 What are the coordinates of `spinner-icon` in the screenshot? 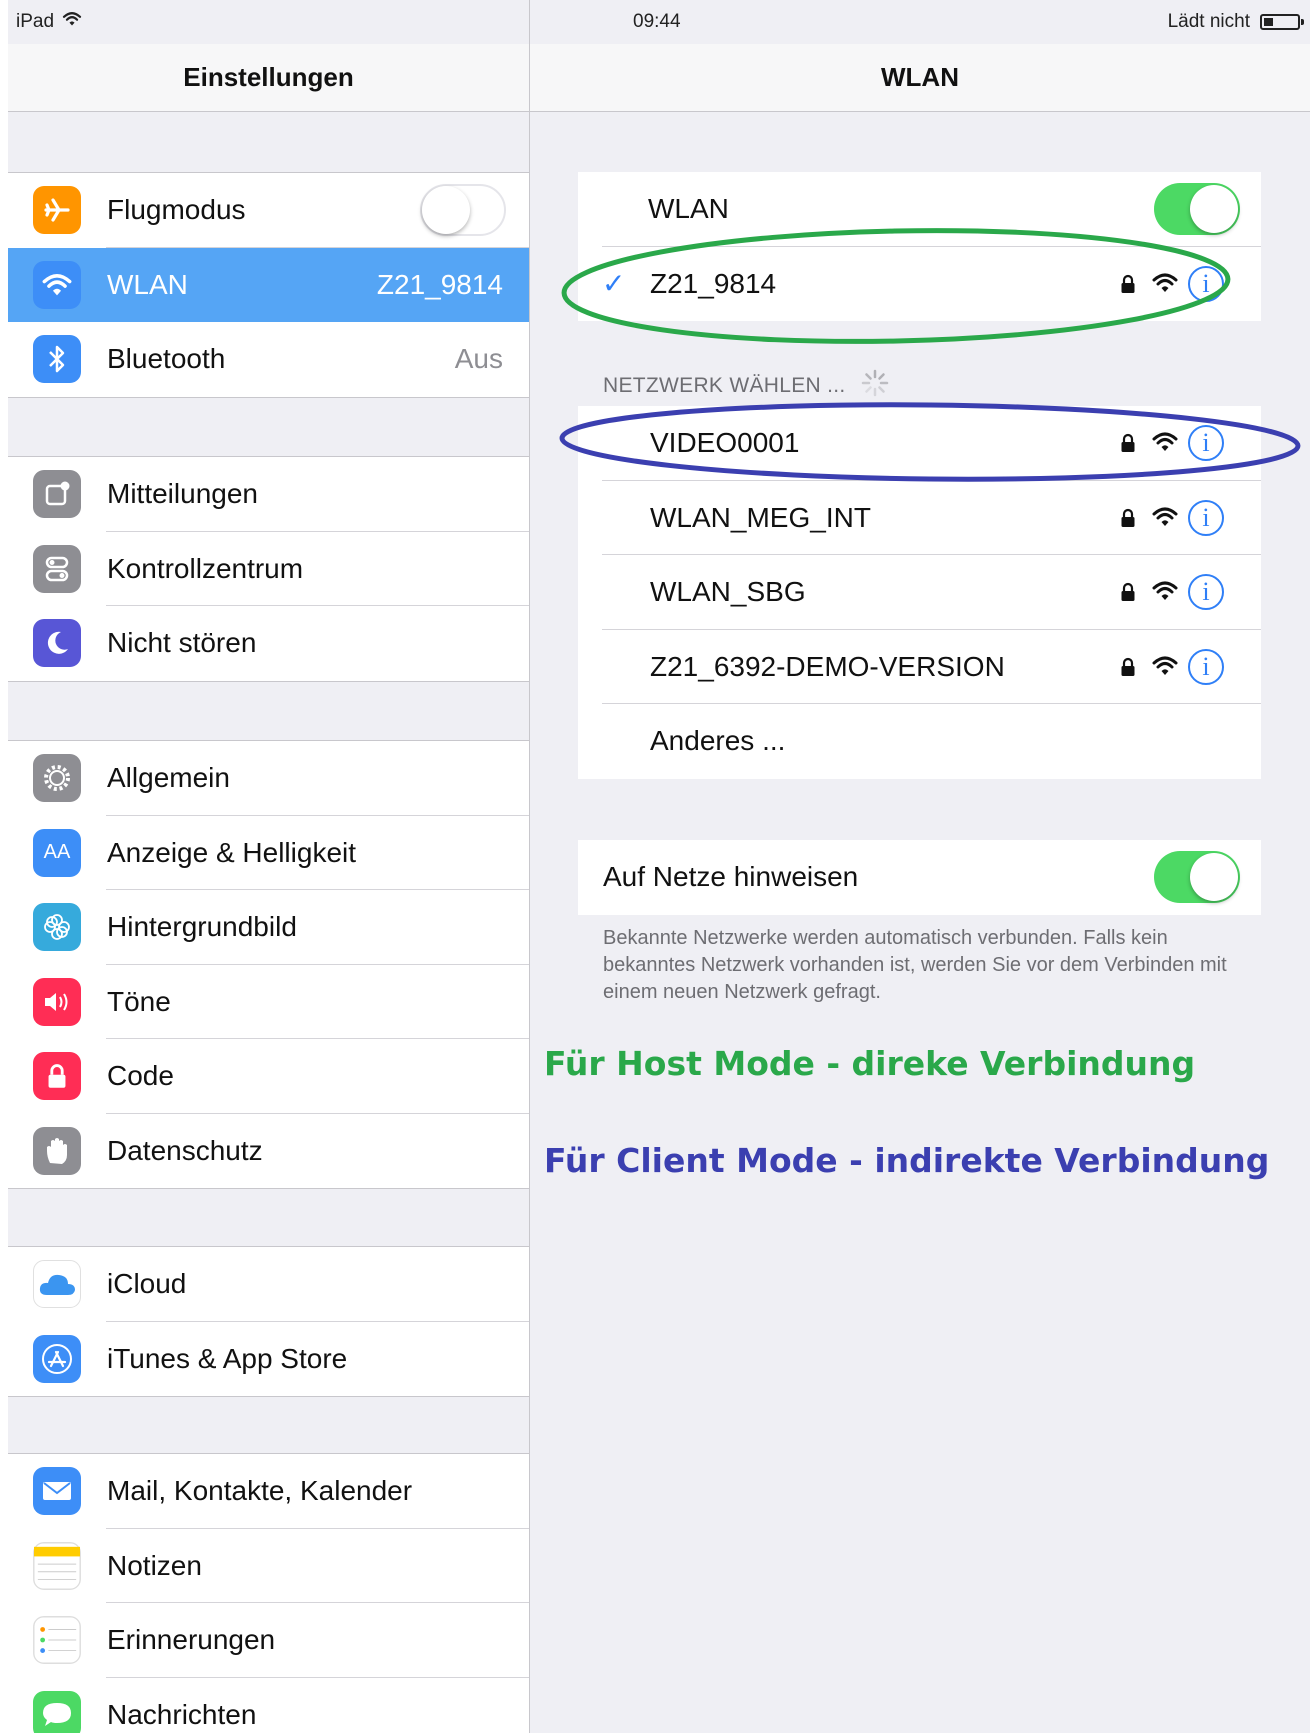 It's located at (875, 386).